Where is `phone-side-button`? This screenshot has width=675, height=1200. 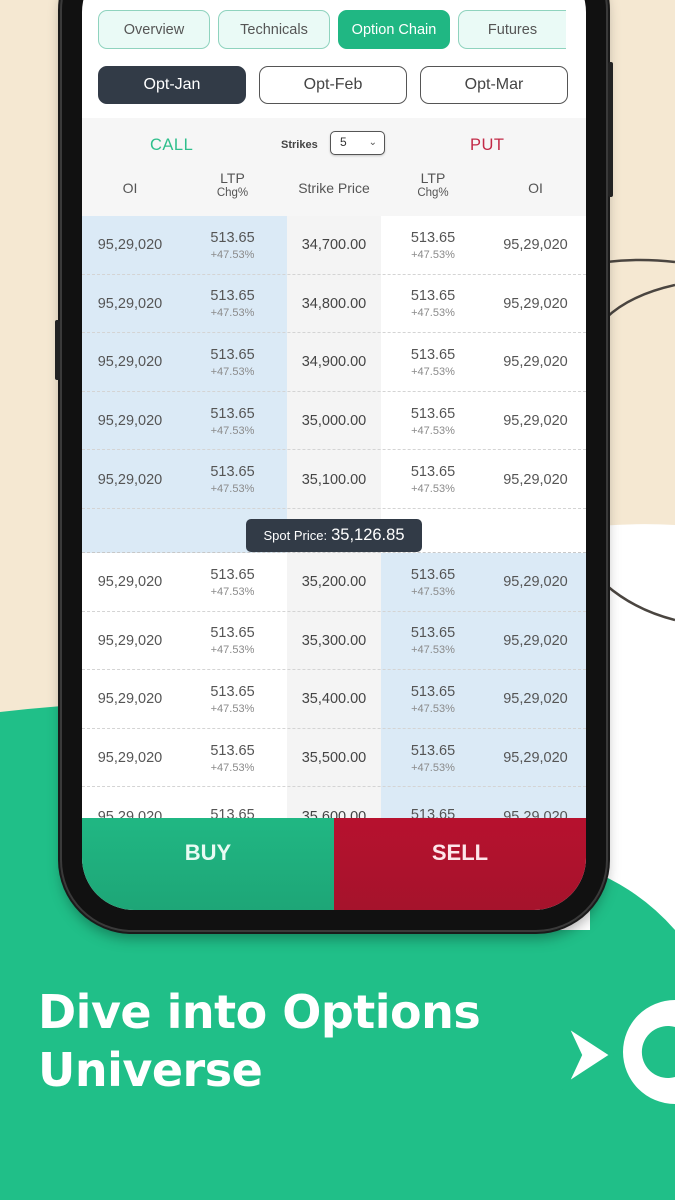
phone-side-button is located at coordinates (57, 350).